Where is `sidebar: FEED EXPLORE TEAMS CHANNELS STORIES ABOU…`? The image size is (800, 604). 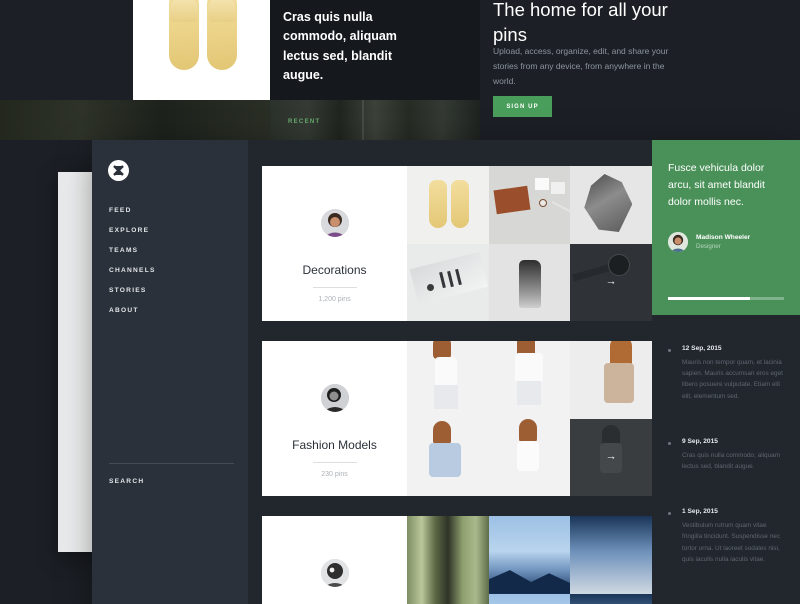 sidebar: FEED EXPLORE TEAMS CHANNELS STORIES ABOU… is located at coordinates (170, 372).